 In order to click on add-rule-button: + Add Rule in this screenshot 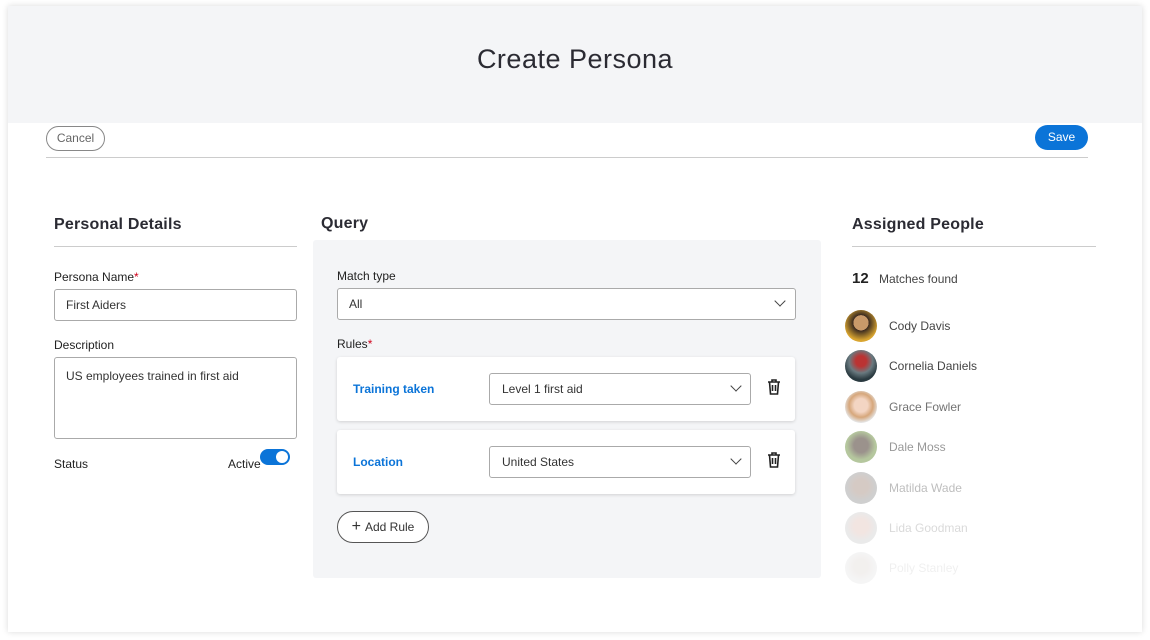, I will do `click(383, 527)`.